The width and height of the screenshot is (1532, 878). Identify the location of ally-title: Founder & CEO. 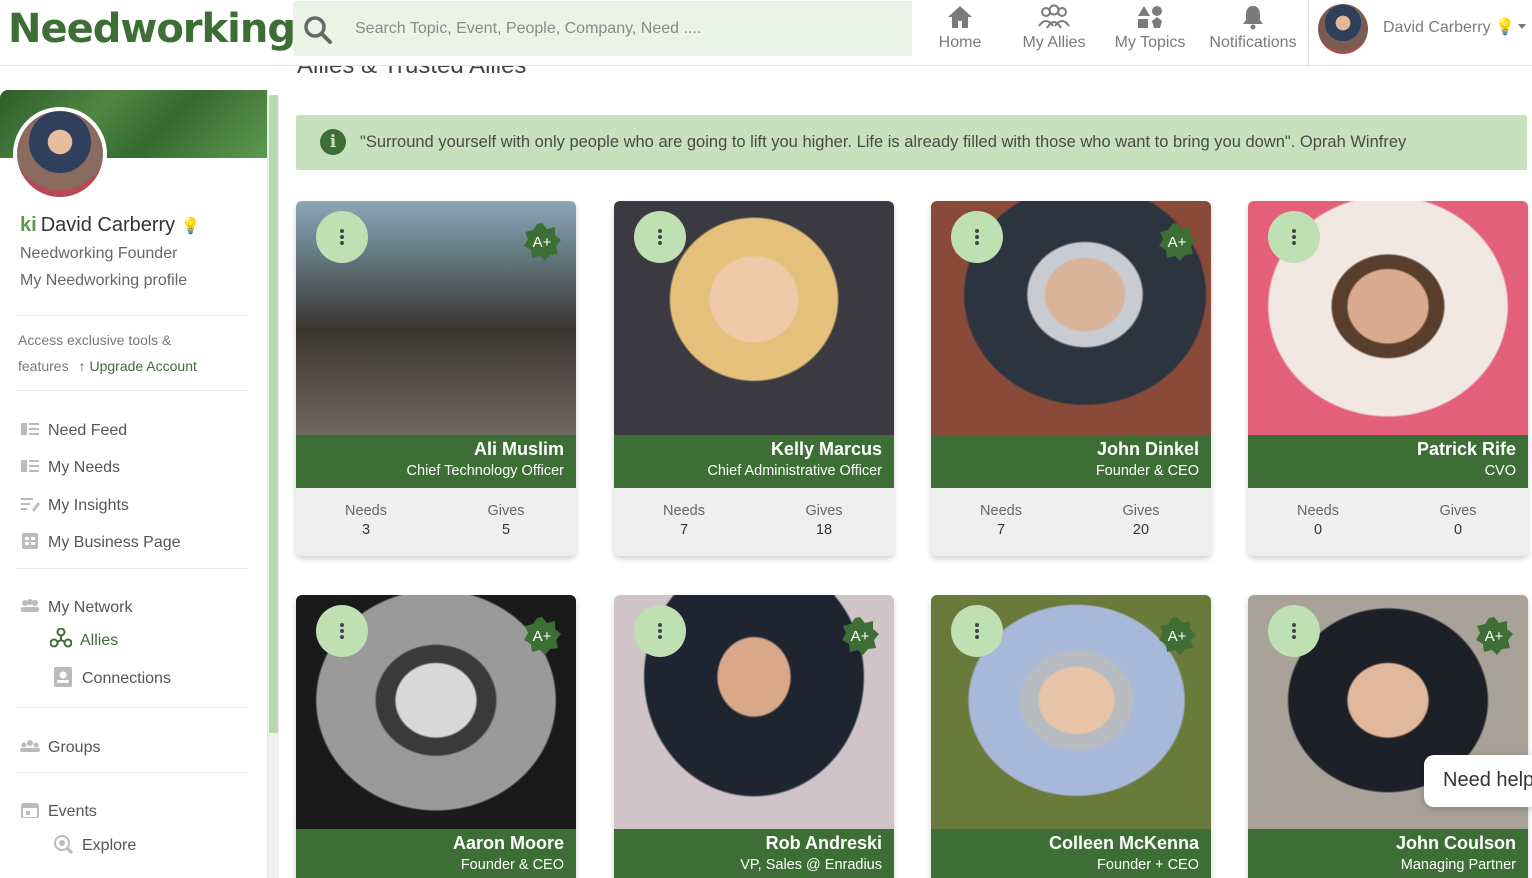
(1147, 471).